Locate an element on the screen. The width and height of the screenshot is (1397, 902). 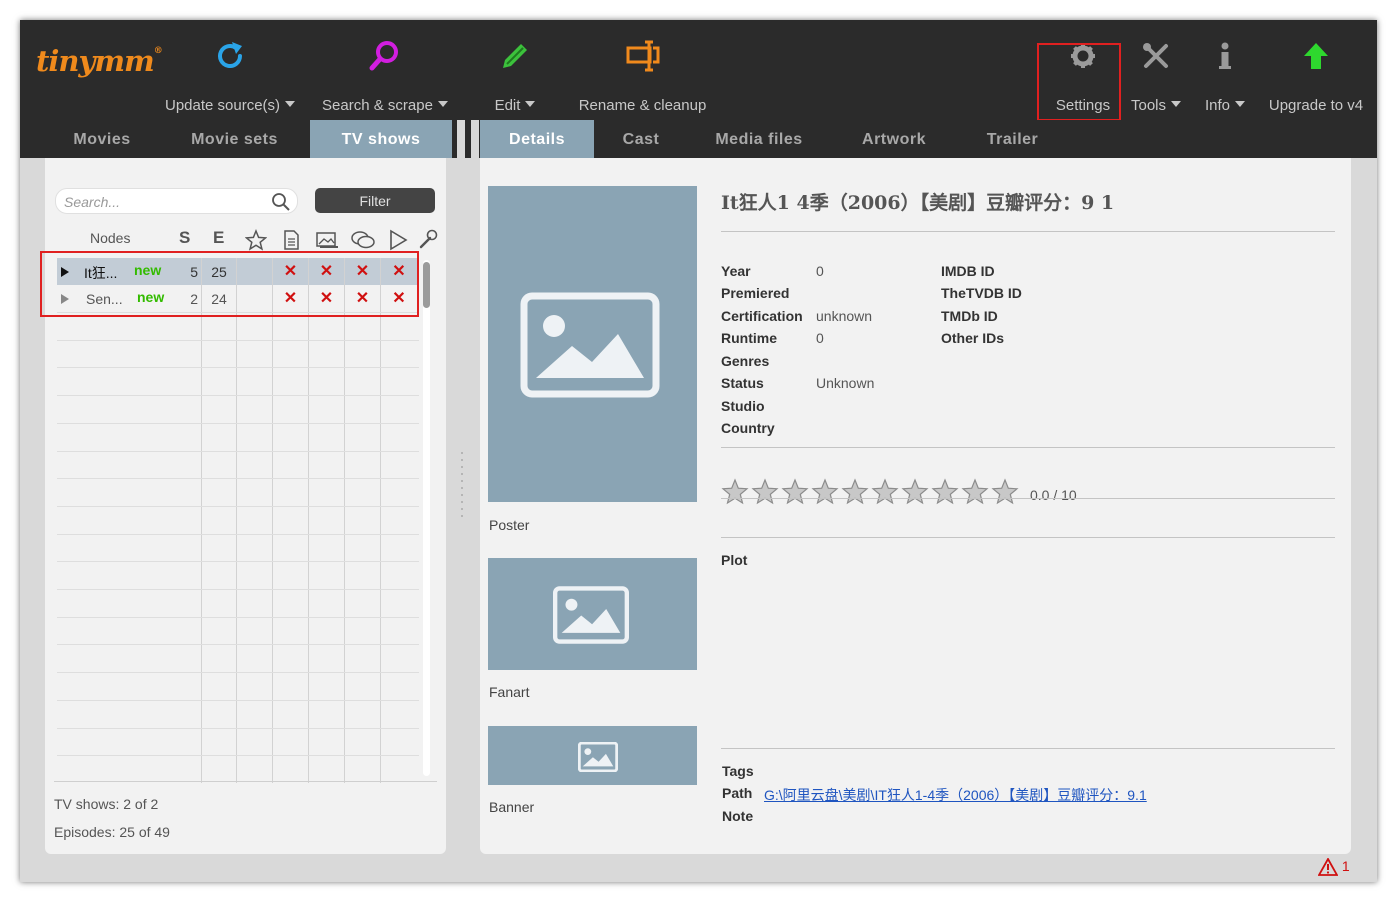
search-input is located at coordinates (164, 202).